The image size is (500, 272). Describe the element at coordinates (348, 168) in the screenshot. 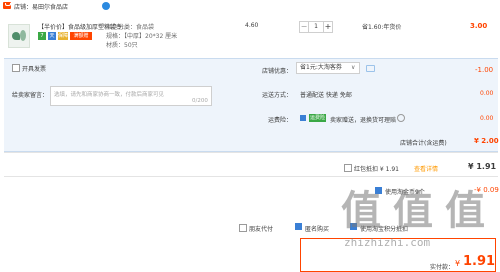

I see `red-packet-checkbox` at that location.